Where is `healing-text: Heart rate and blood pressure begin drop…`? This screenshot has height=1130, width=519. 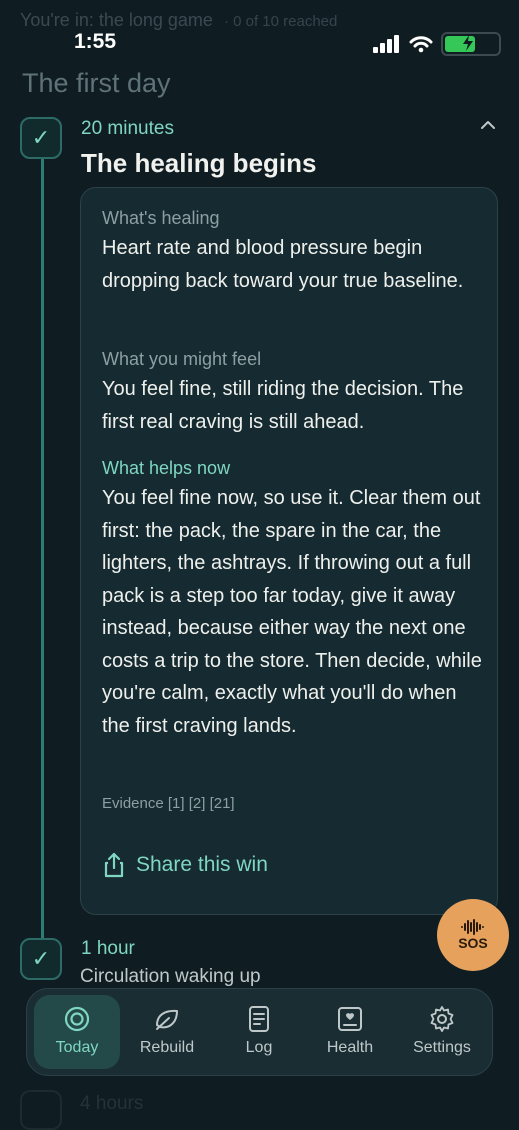
healing-text: Heart rate and blood pressure begin drop… is located at coordinates (283, 264).